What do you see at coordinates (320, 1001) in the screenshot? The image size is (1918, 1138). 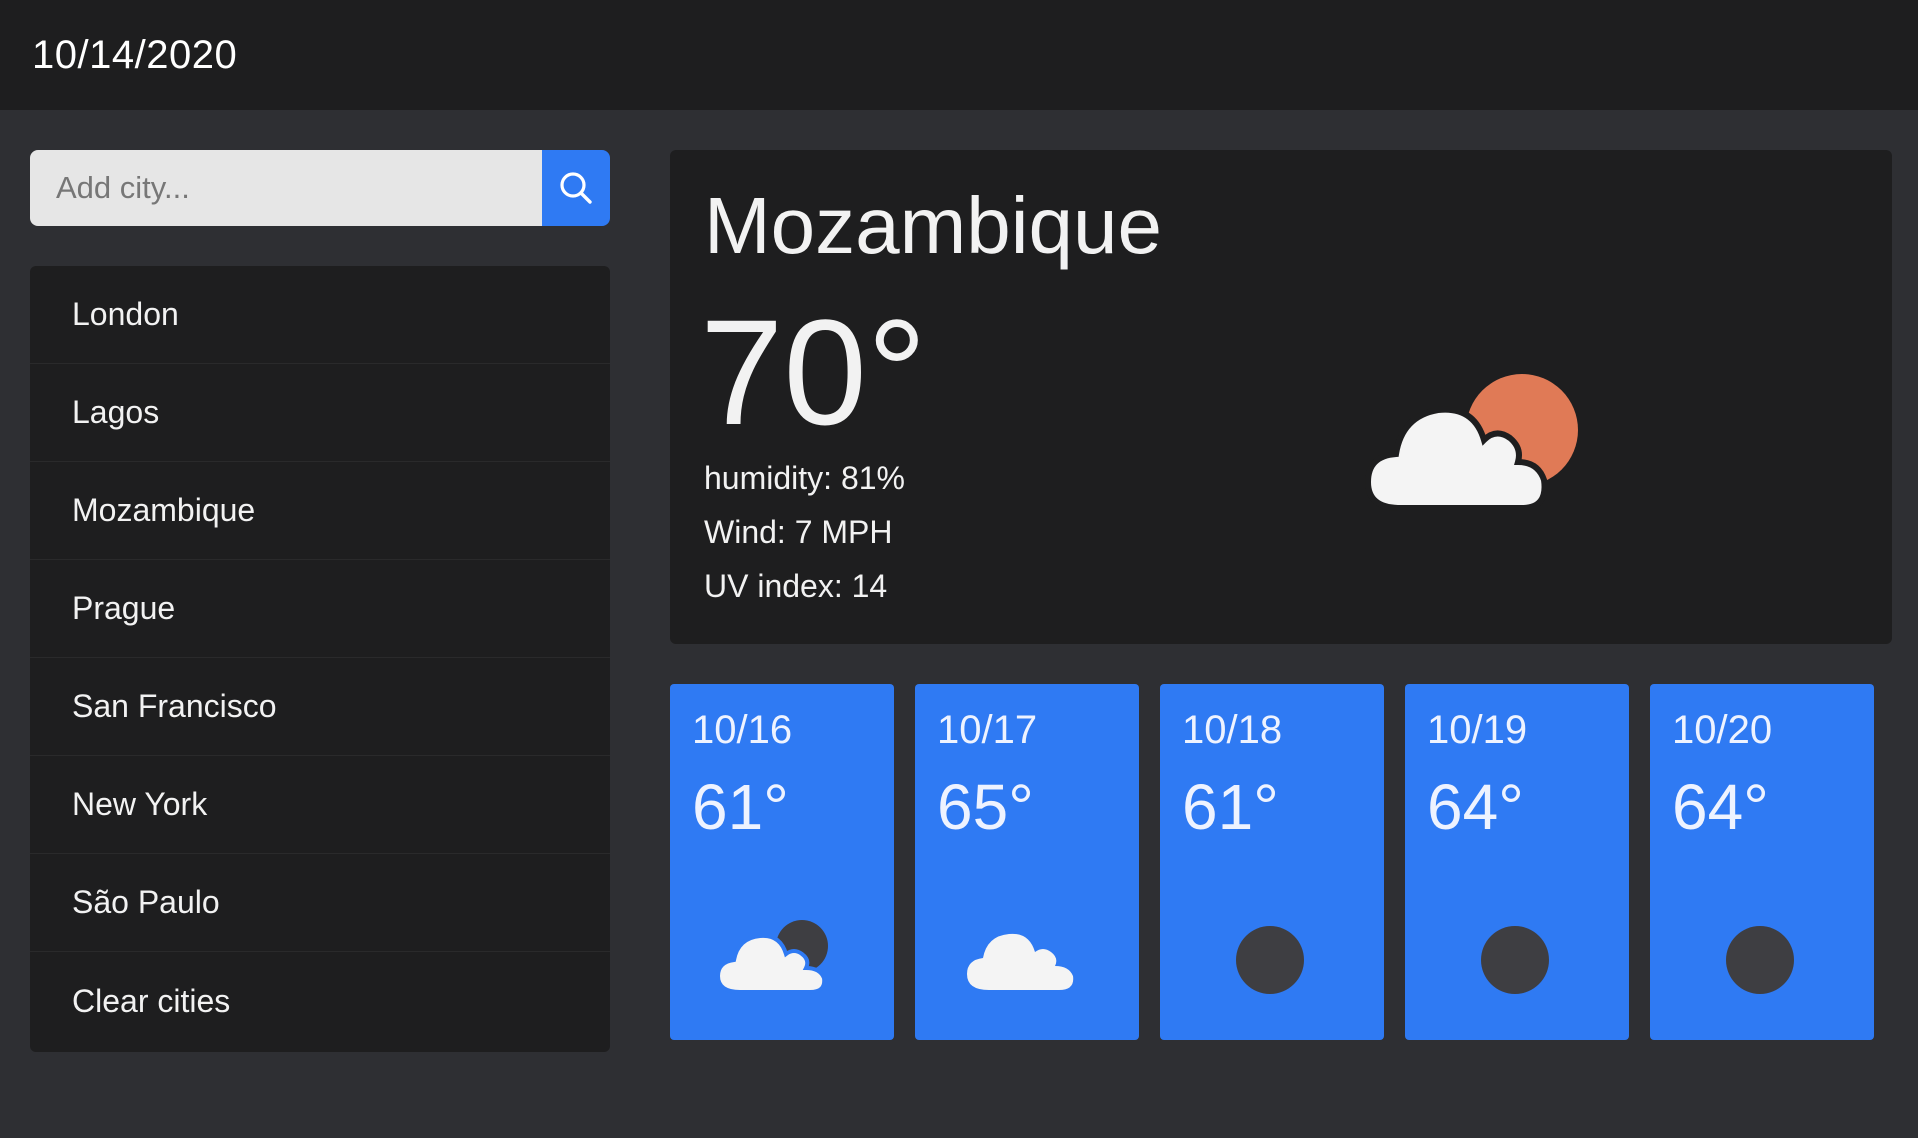 I see `clear-cities-button: Clear cities` at bounding box center [320, 1001].